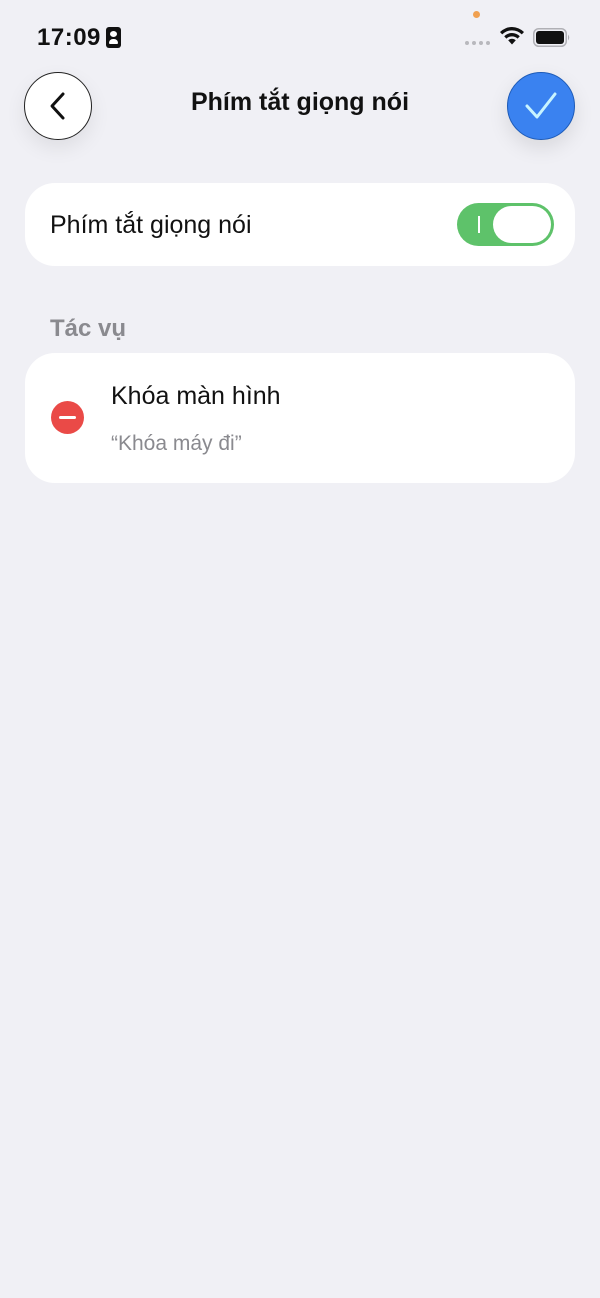 The image size is (600, 1298). Describe the element at coordinates (477, 43) in the screenshot. I see `signal-dots-icon` at that location.